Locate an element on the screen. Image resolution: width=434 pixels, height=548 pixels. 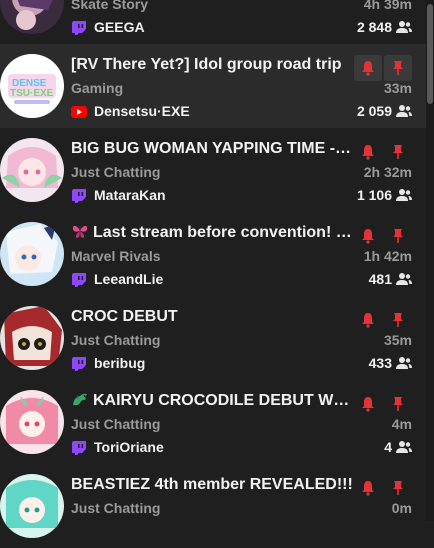
channel-name: MataraKan is located at coordinates (130, 195).